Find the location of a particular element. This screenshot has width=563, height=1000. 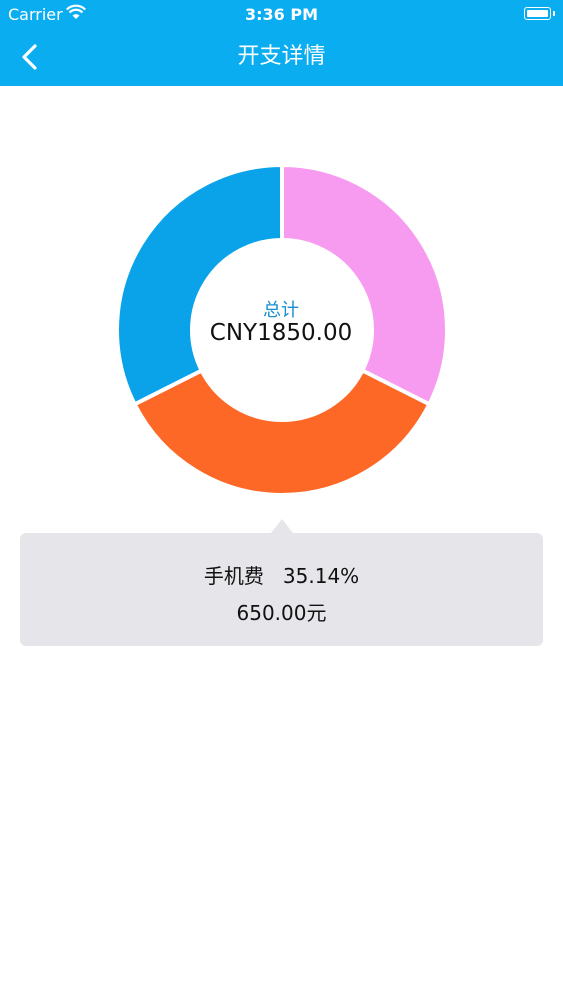

header-bar: Carrier 3:36 PM 开支详情 is located at coordinates (281, 43).